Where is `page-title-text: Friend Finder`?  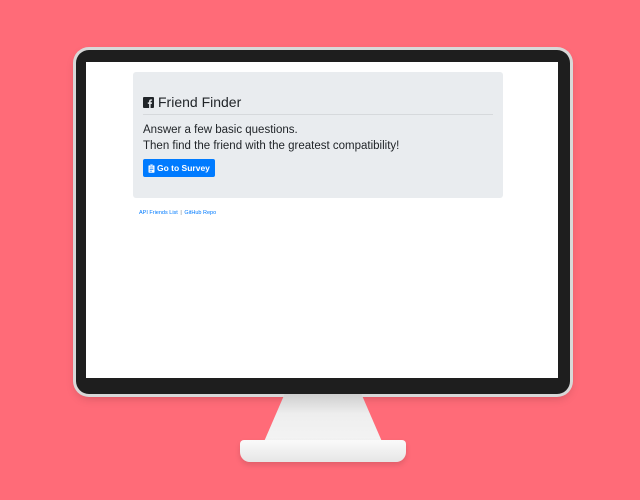 page-title-text: Friend Finder is located at coordinates (200, 102).